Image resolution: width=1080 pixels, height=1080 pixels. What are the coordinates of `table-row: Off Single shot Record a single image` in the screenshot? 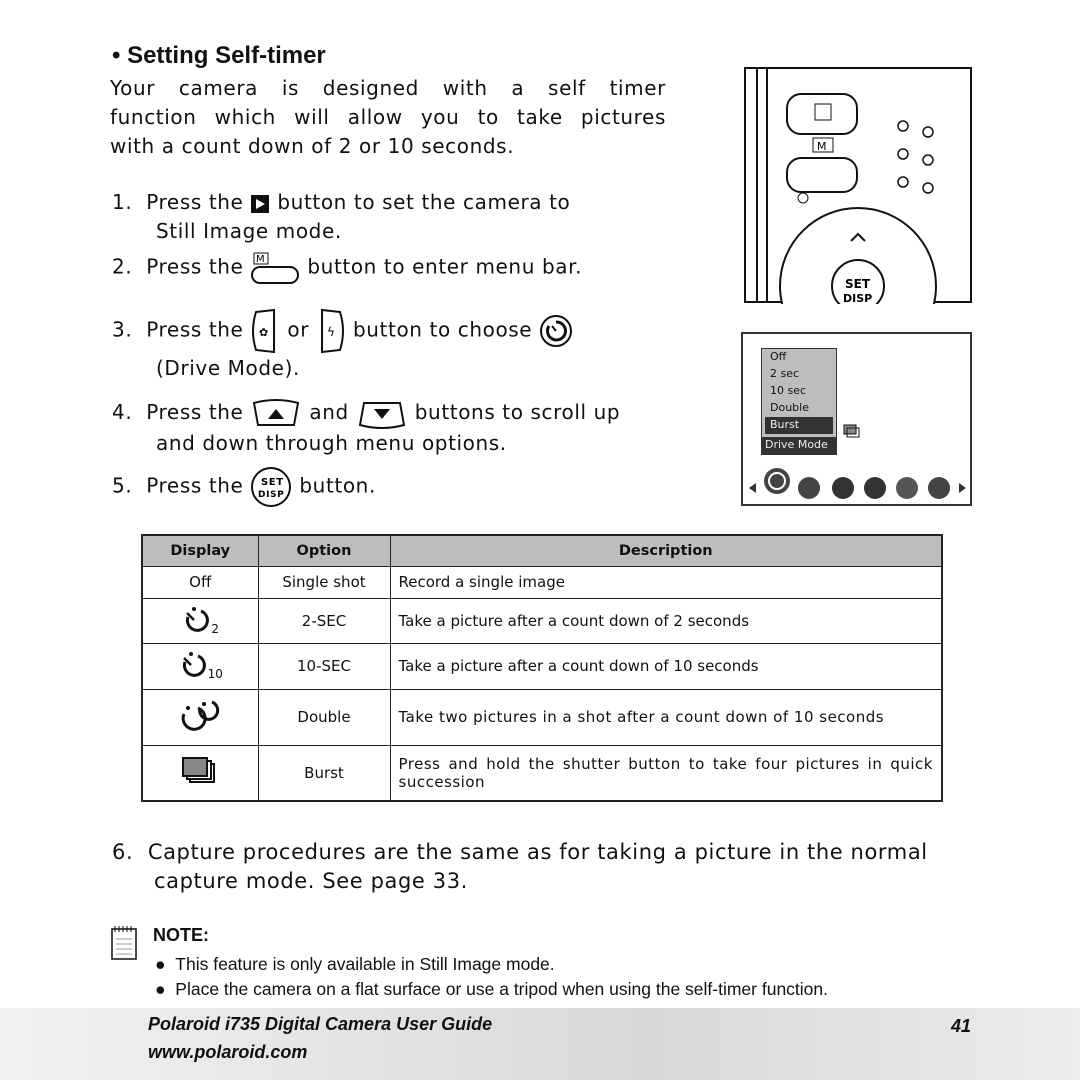 It's located at (542, 582).